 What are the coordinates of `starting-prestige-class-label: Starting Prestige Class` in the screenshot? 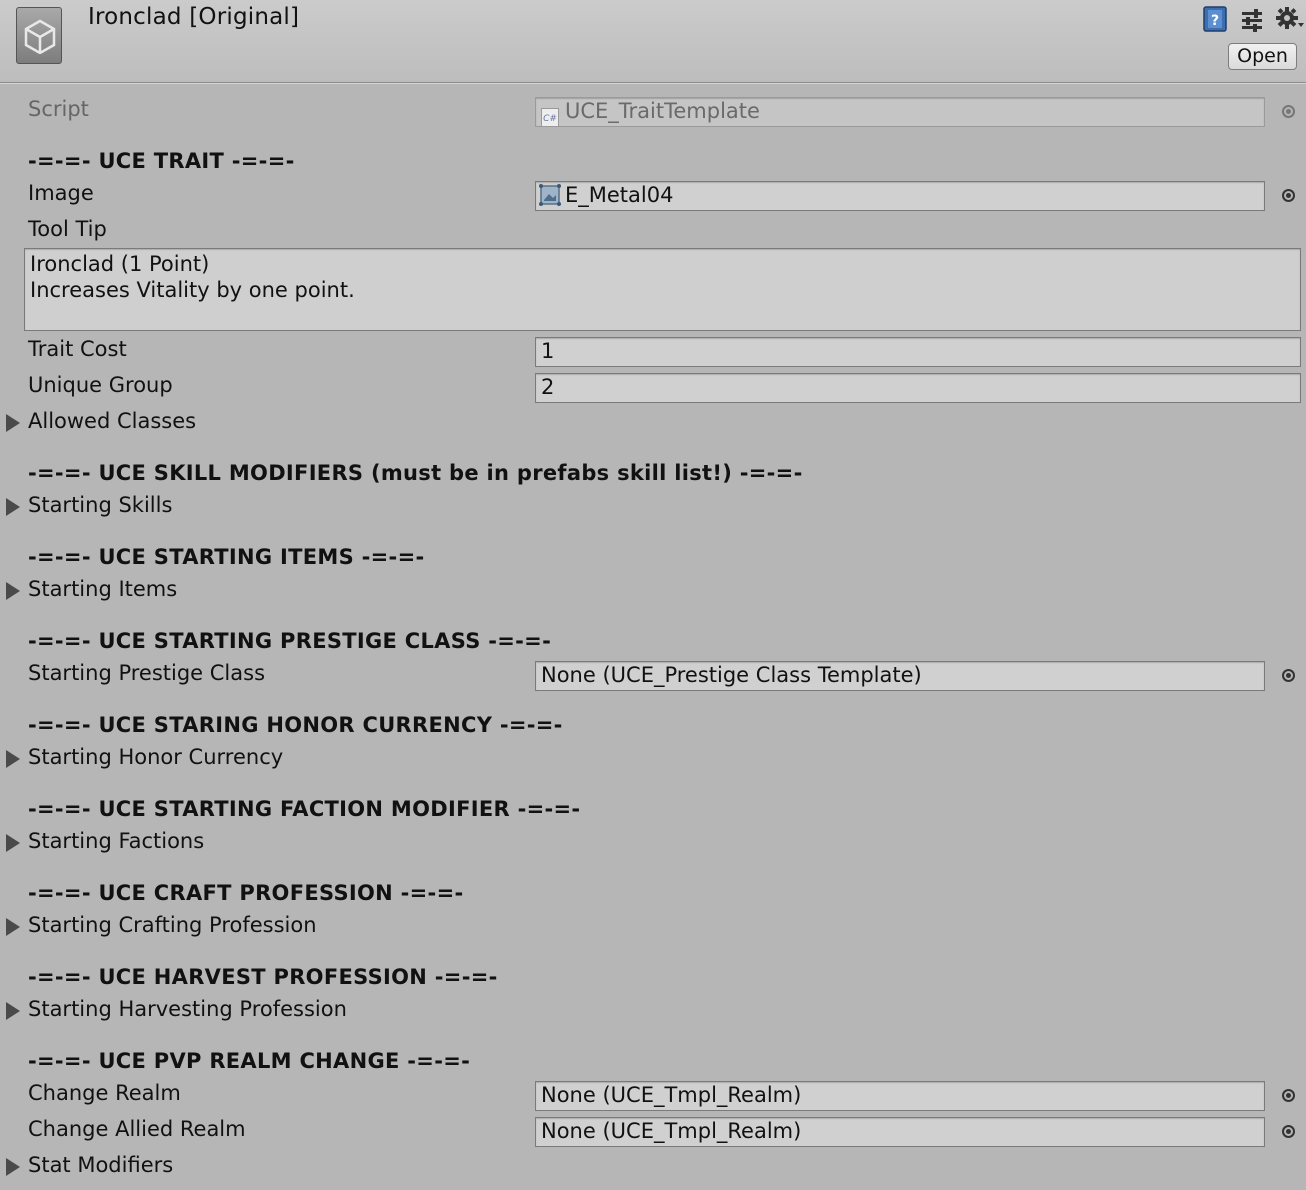 It's located at (147, 673).